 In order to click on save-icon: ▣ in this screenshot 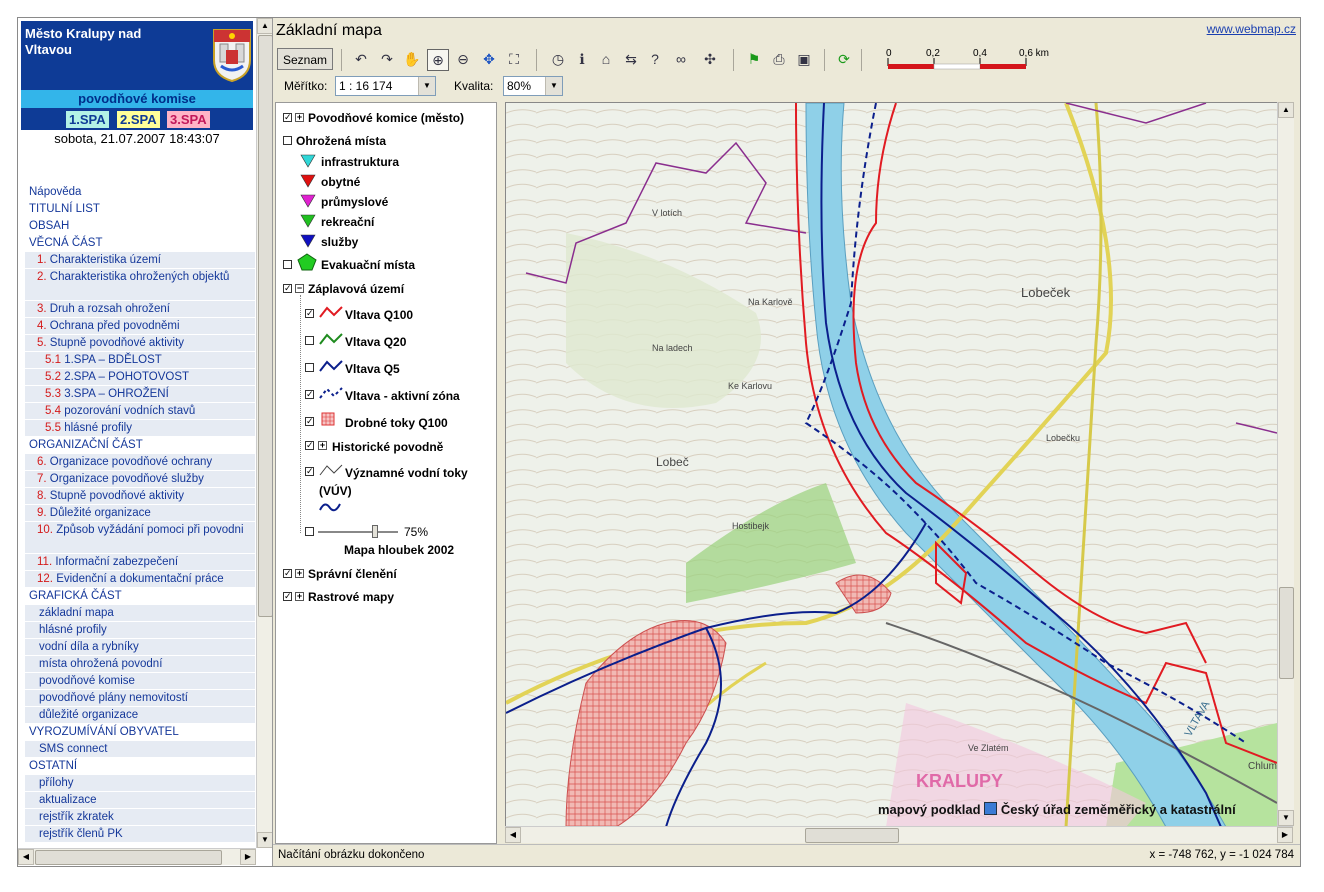, I will do `click(804, 59)`.